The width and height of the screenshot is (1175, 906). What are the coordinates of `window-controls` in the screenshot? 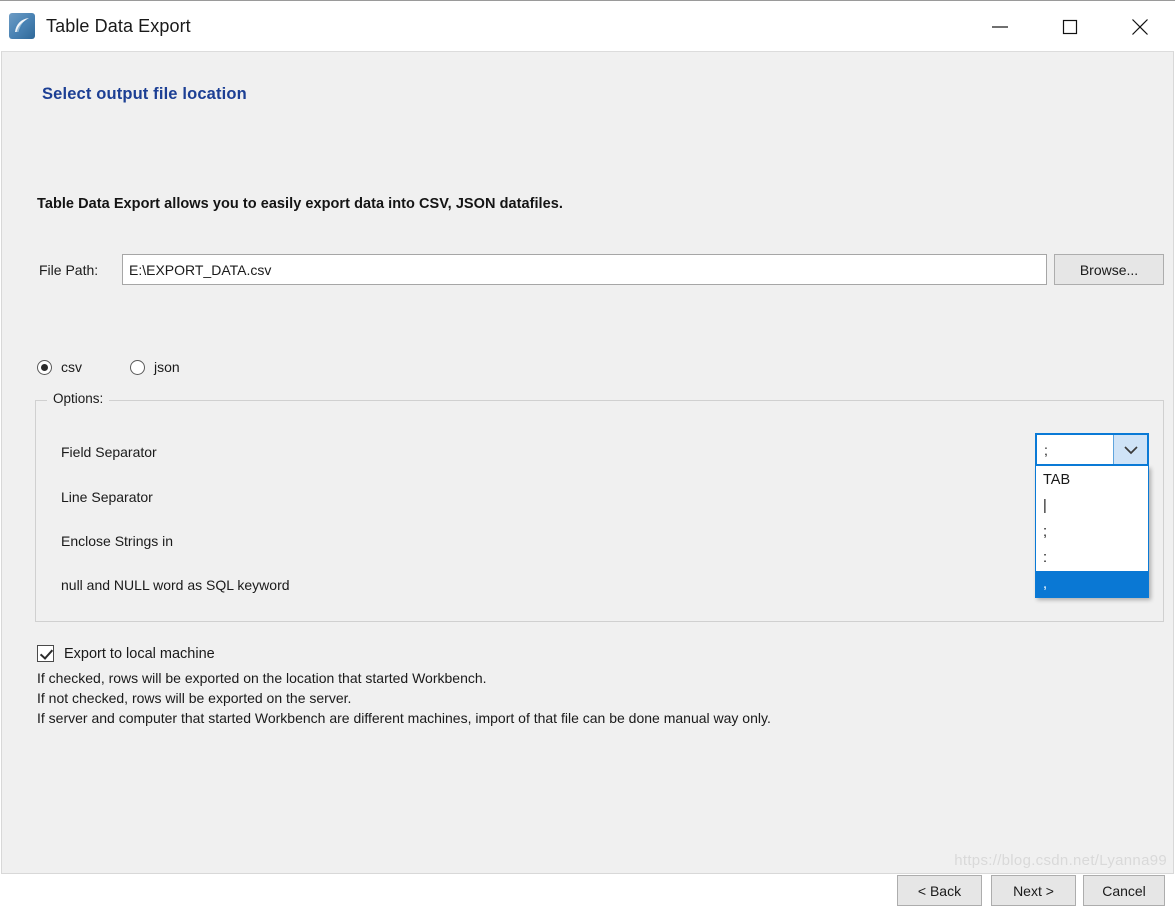 It's located at (1070, 26).